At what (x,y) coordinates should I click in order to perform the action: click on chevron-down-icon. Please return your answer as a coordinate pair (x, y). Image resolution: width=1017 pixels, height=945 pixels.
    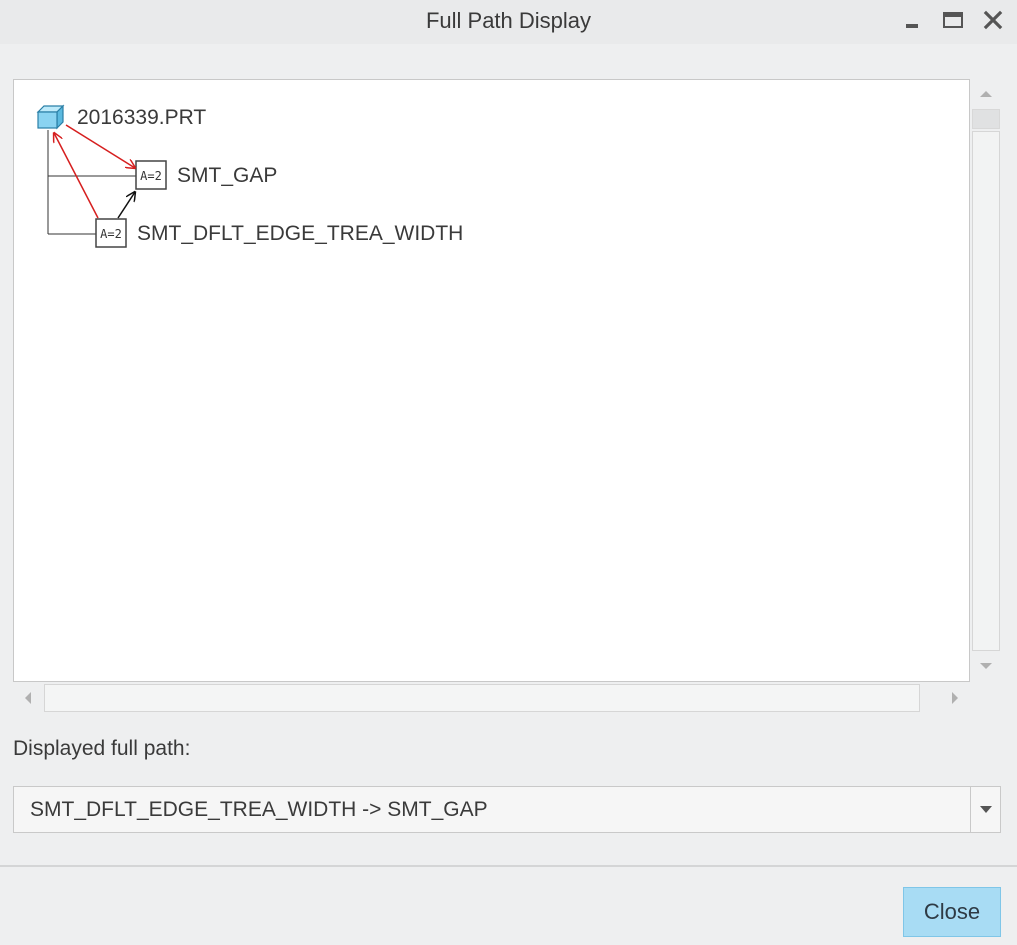
    Looking at the image, I should click on (985, 809).